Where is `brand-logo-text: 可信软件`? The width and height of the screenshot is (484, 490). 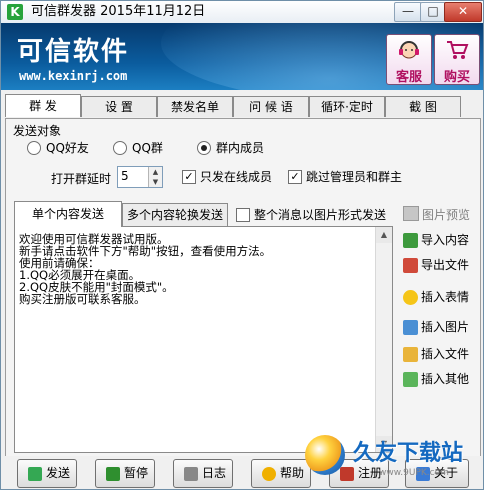 brand-logo-text: 可信软件 is located at coordinates (73, 52).